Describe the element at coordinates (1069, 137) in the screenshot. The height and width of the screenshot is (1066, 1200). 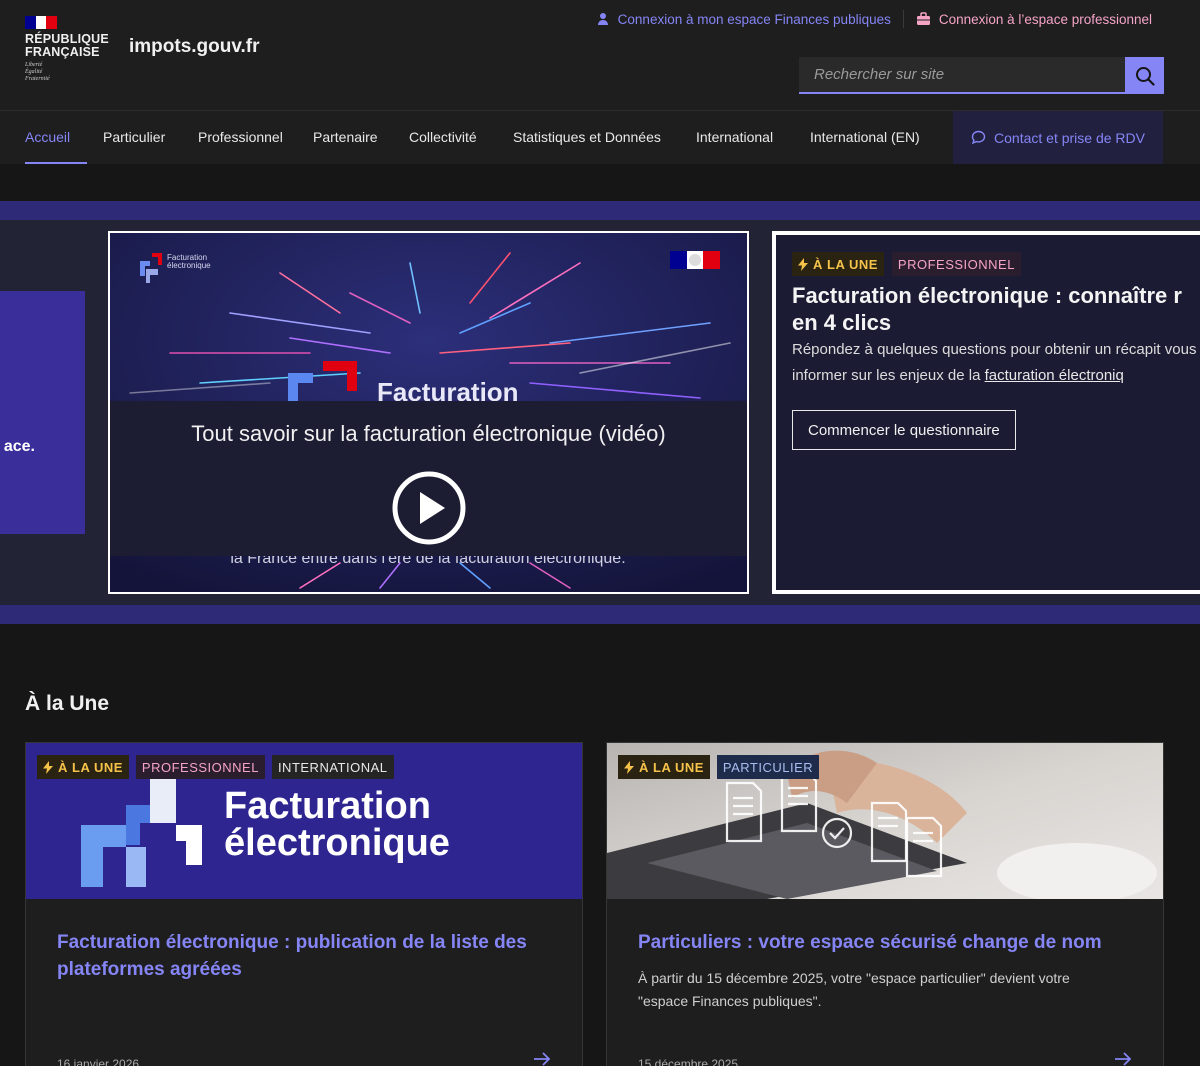
I see `contact-rdv-label: Contact et prise de RDV` at that location.